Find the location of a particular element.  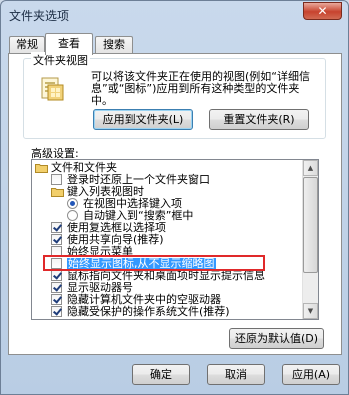

close-button: ✕ is located at coordinates (322, 11).